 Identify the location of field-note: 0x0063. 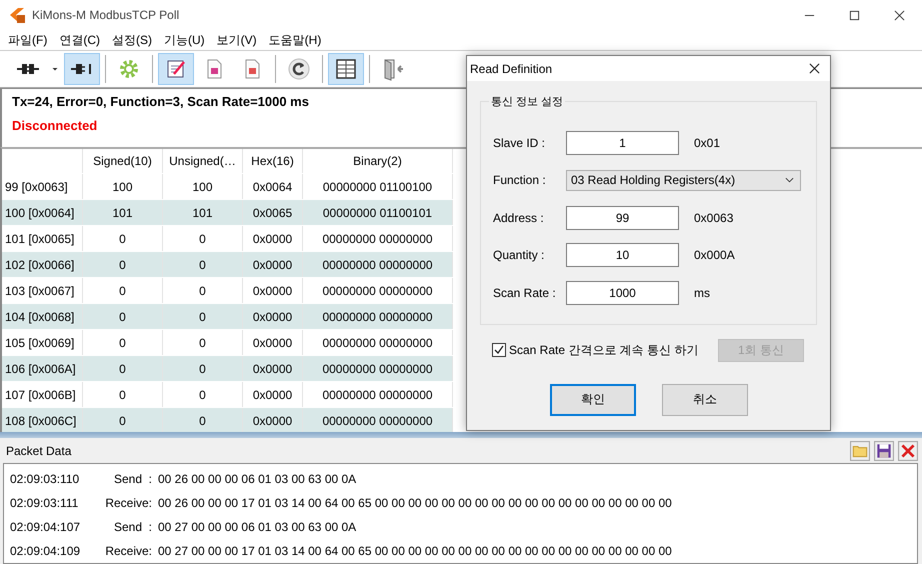
(714, 217).